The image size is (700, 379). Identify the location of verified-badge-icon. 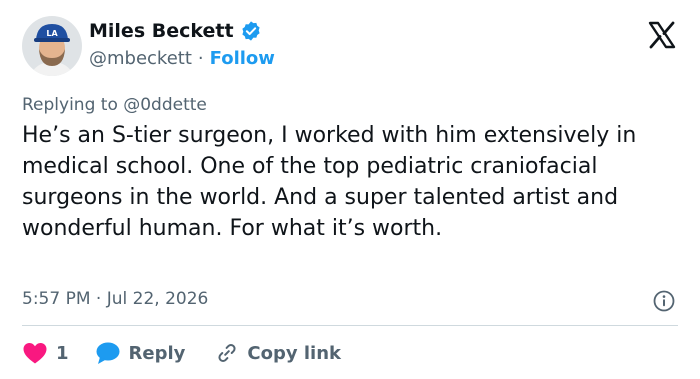
(251, 31).